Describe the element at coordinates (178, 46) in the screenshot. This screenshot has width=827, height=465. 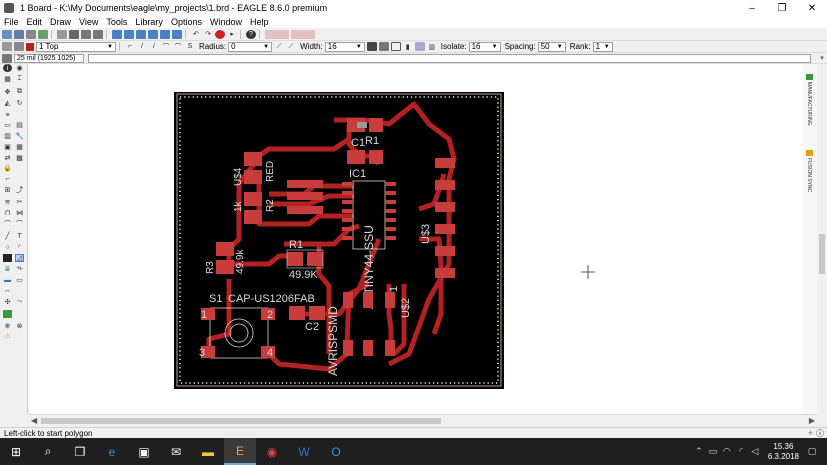
I see `wire-bend-5-icon: ⌒` at that location.